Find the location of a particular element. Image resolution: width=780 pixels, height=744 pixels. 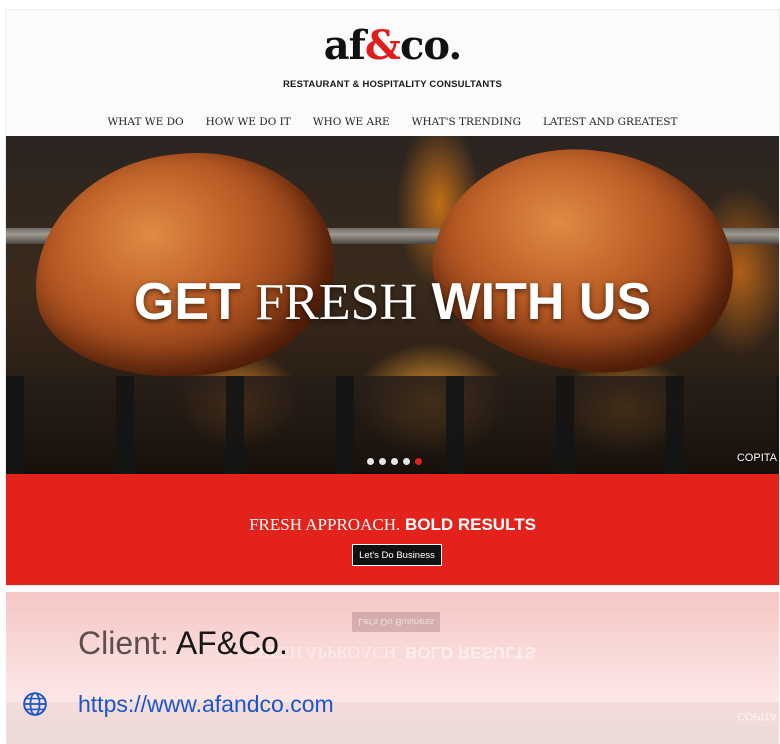

band-title: FRESH APPROACH. BOLD RESULTS is located at coordinates (392, 525).